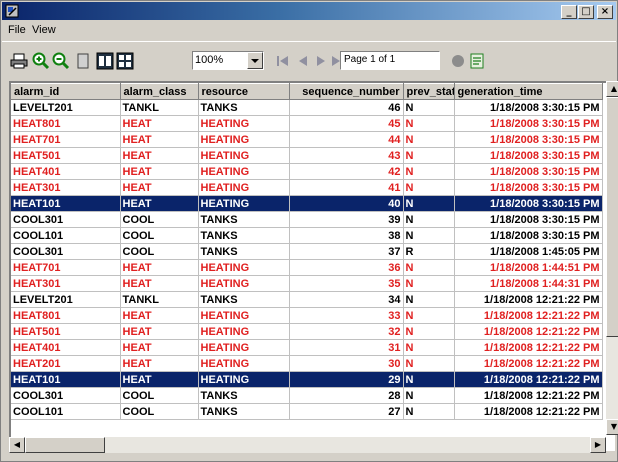  What do you see at coordinates (528, 91) in the screenshot?
I see `column-header-generation-time: generation_time` at bounding box center [528, 91].